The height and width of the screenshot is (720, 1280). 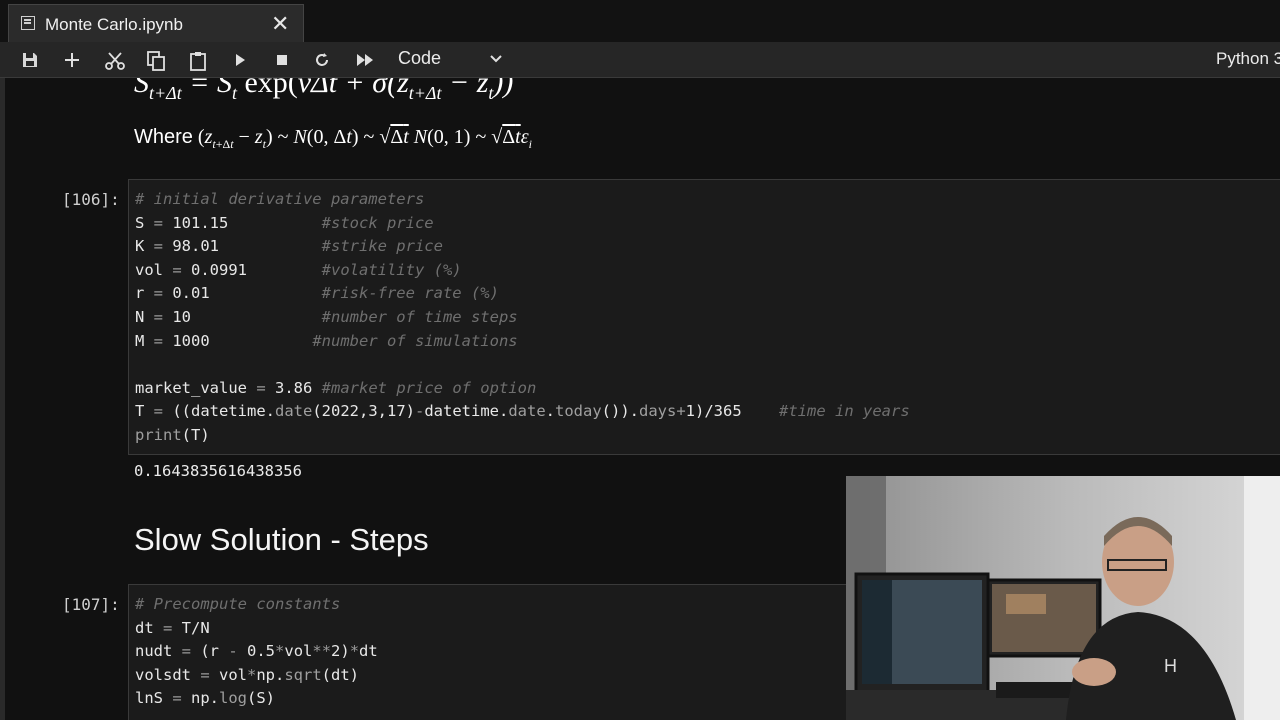 I want to click on insert-cell-button, so click(x=72, y=60).